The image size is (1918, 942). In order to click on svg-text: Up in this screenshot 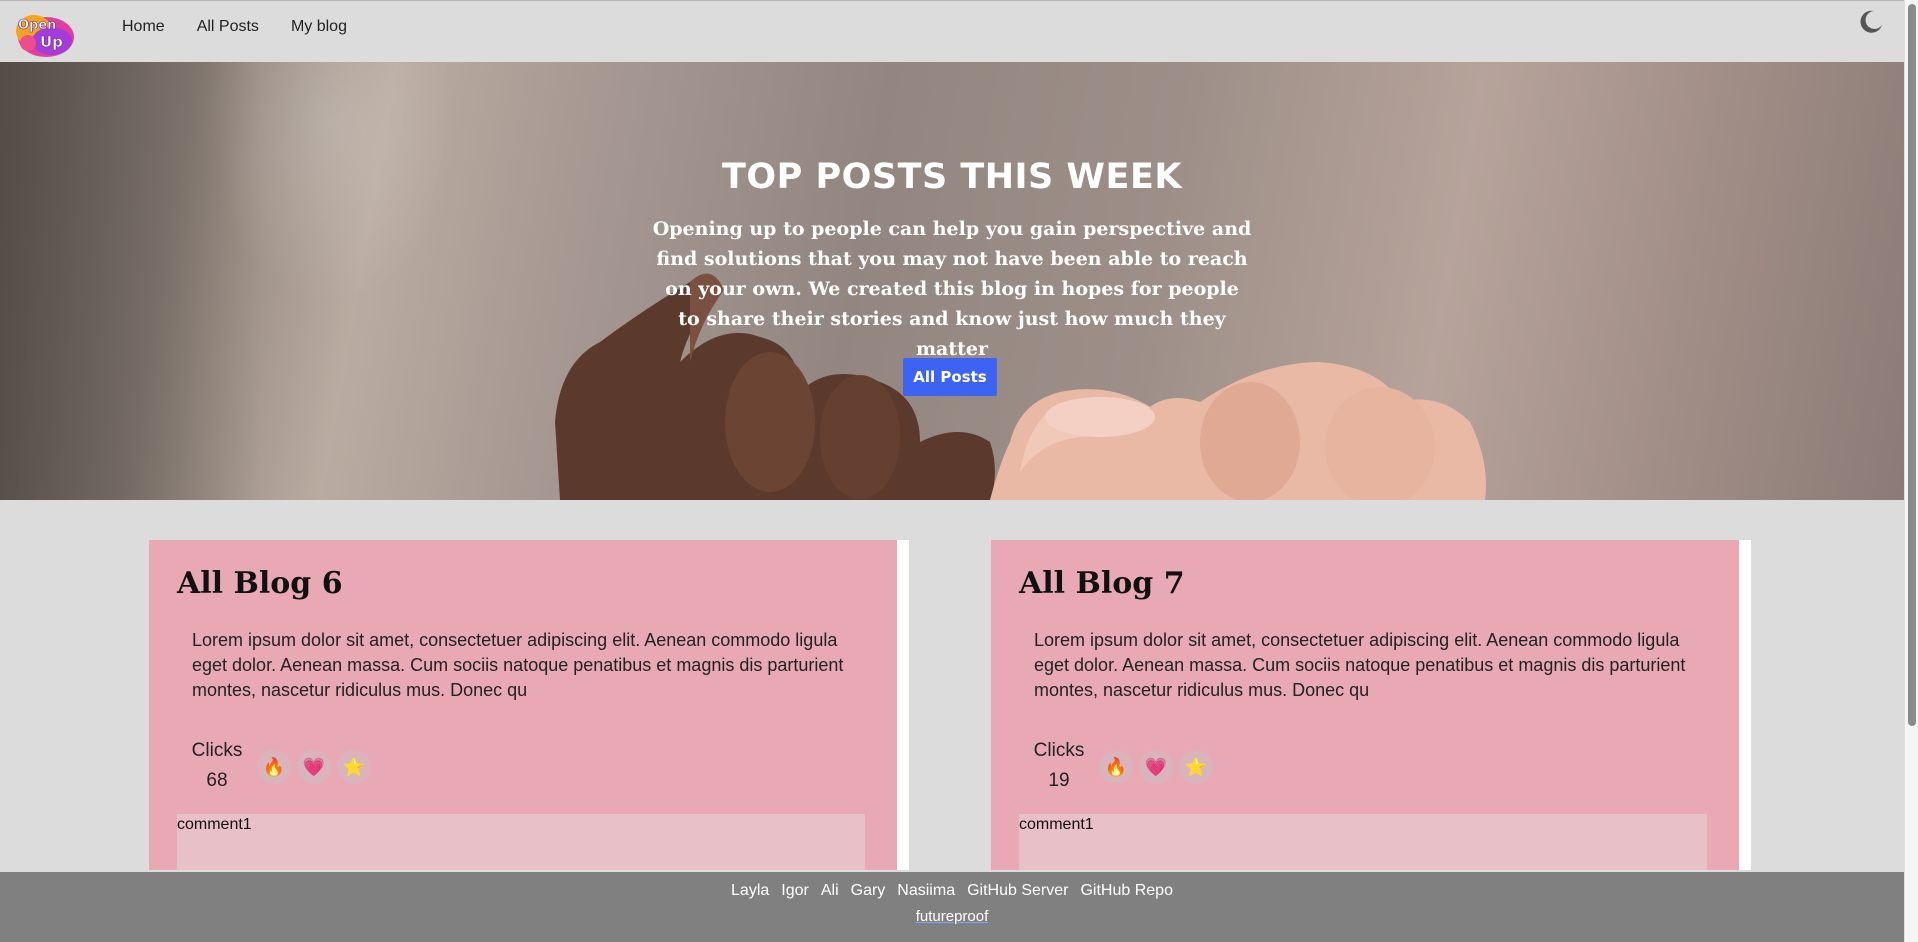, I will do `click(51, 42)`.